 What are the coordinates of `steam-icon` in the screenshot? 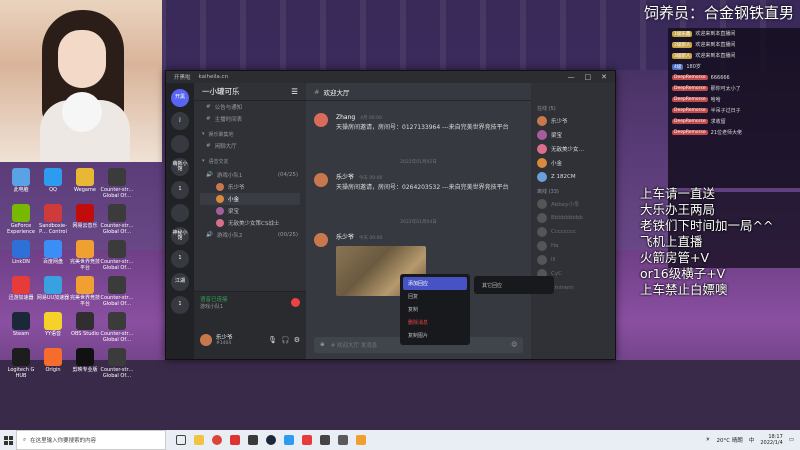 It's located at (271, 440).